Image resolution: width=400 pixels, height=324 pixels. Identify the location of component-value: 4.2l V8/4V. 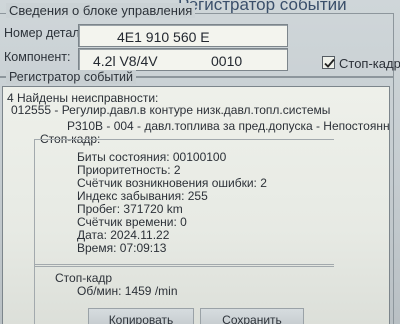
(125, 61).